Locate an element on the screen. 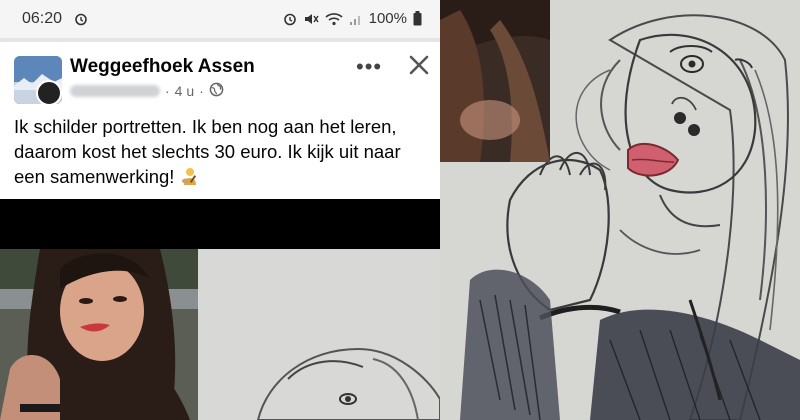  artist-emoji is located at coordinates (190, 176).